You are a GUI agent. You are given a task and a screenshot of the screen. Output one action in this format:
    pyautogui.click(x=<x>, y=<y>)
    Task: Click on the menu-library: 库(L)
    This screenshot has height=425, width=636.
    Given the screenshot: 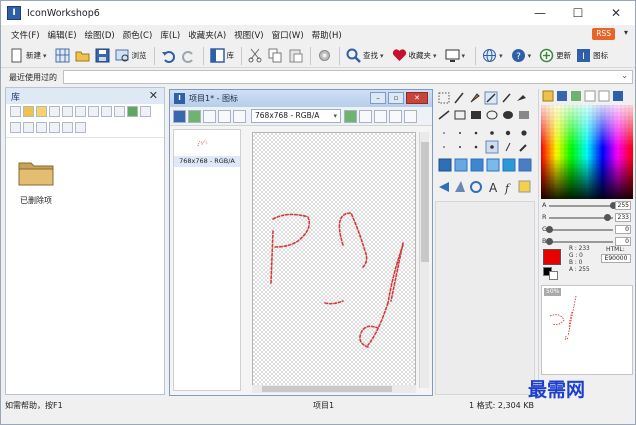 What is the action you would take?
    pyautogui.click(x=170, y=35)
    